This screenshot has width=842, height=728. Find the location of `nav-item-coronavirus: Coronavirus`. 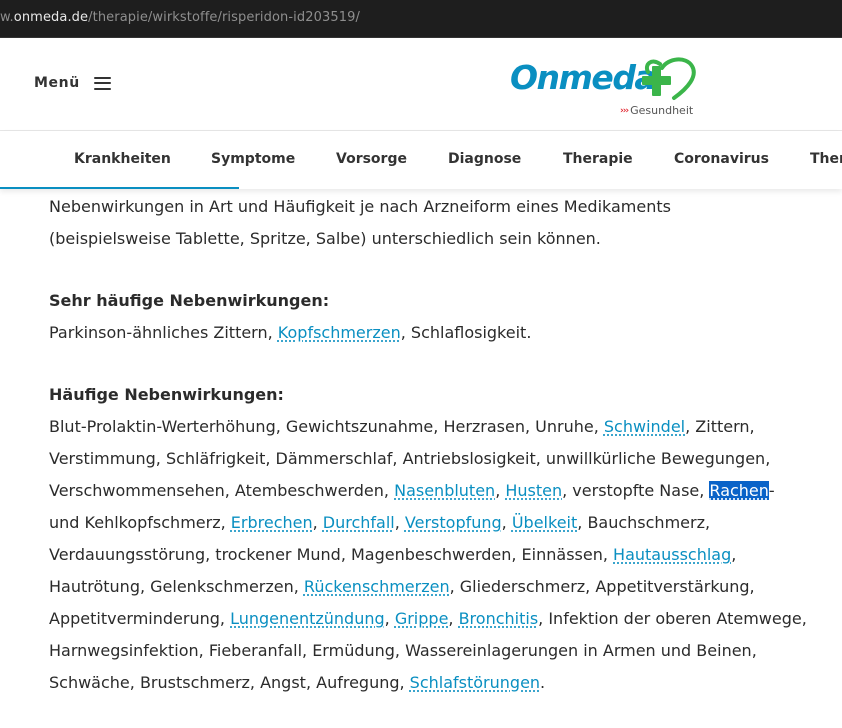

nav-item-coronavirus: Coronavirus is located at coordinates (721, 159).